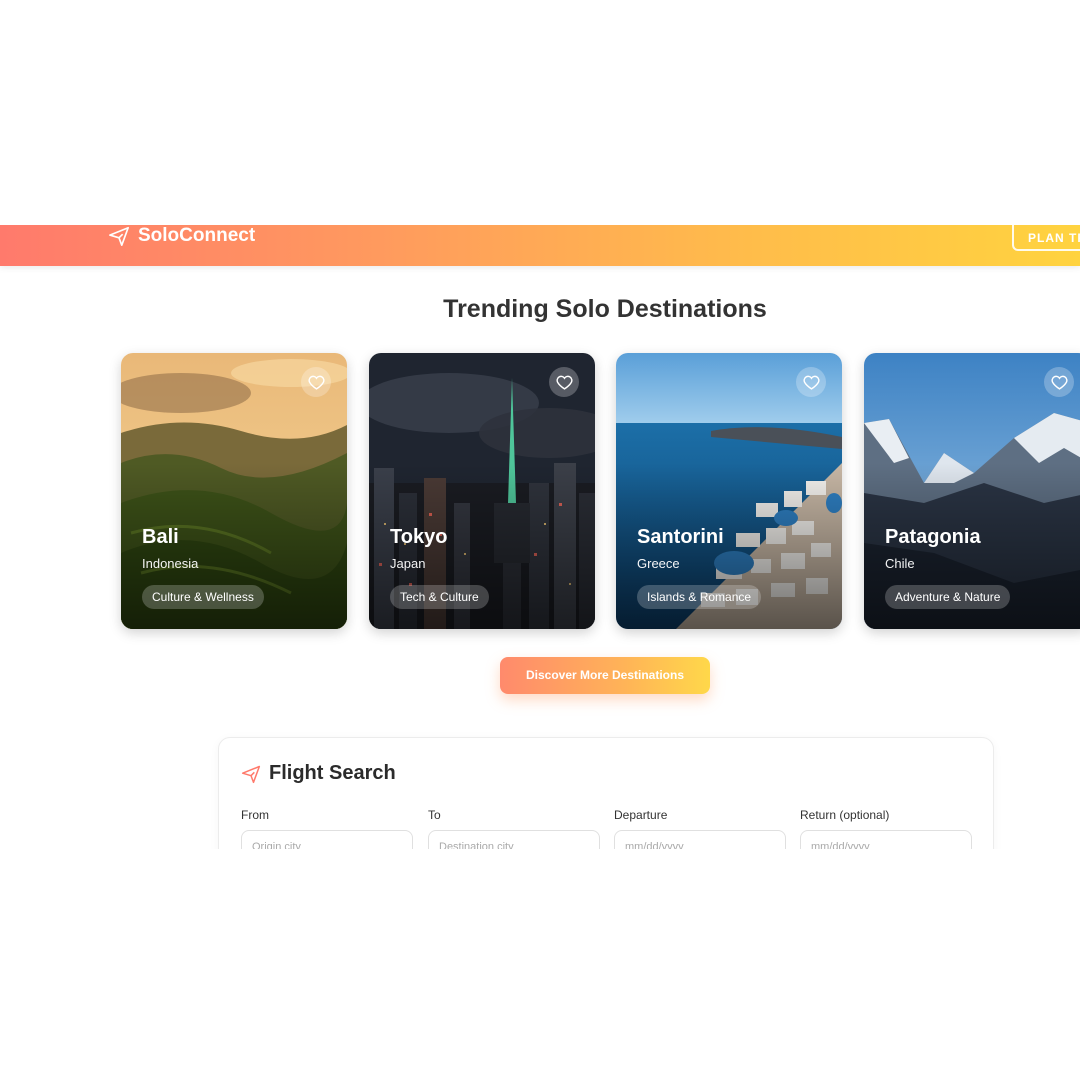  Describe the element at coordinates (234, 491) in the screenshot. I see `destination-card-bali: Bali Indonesia Culture & Wellness` at that location.